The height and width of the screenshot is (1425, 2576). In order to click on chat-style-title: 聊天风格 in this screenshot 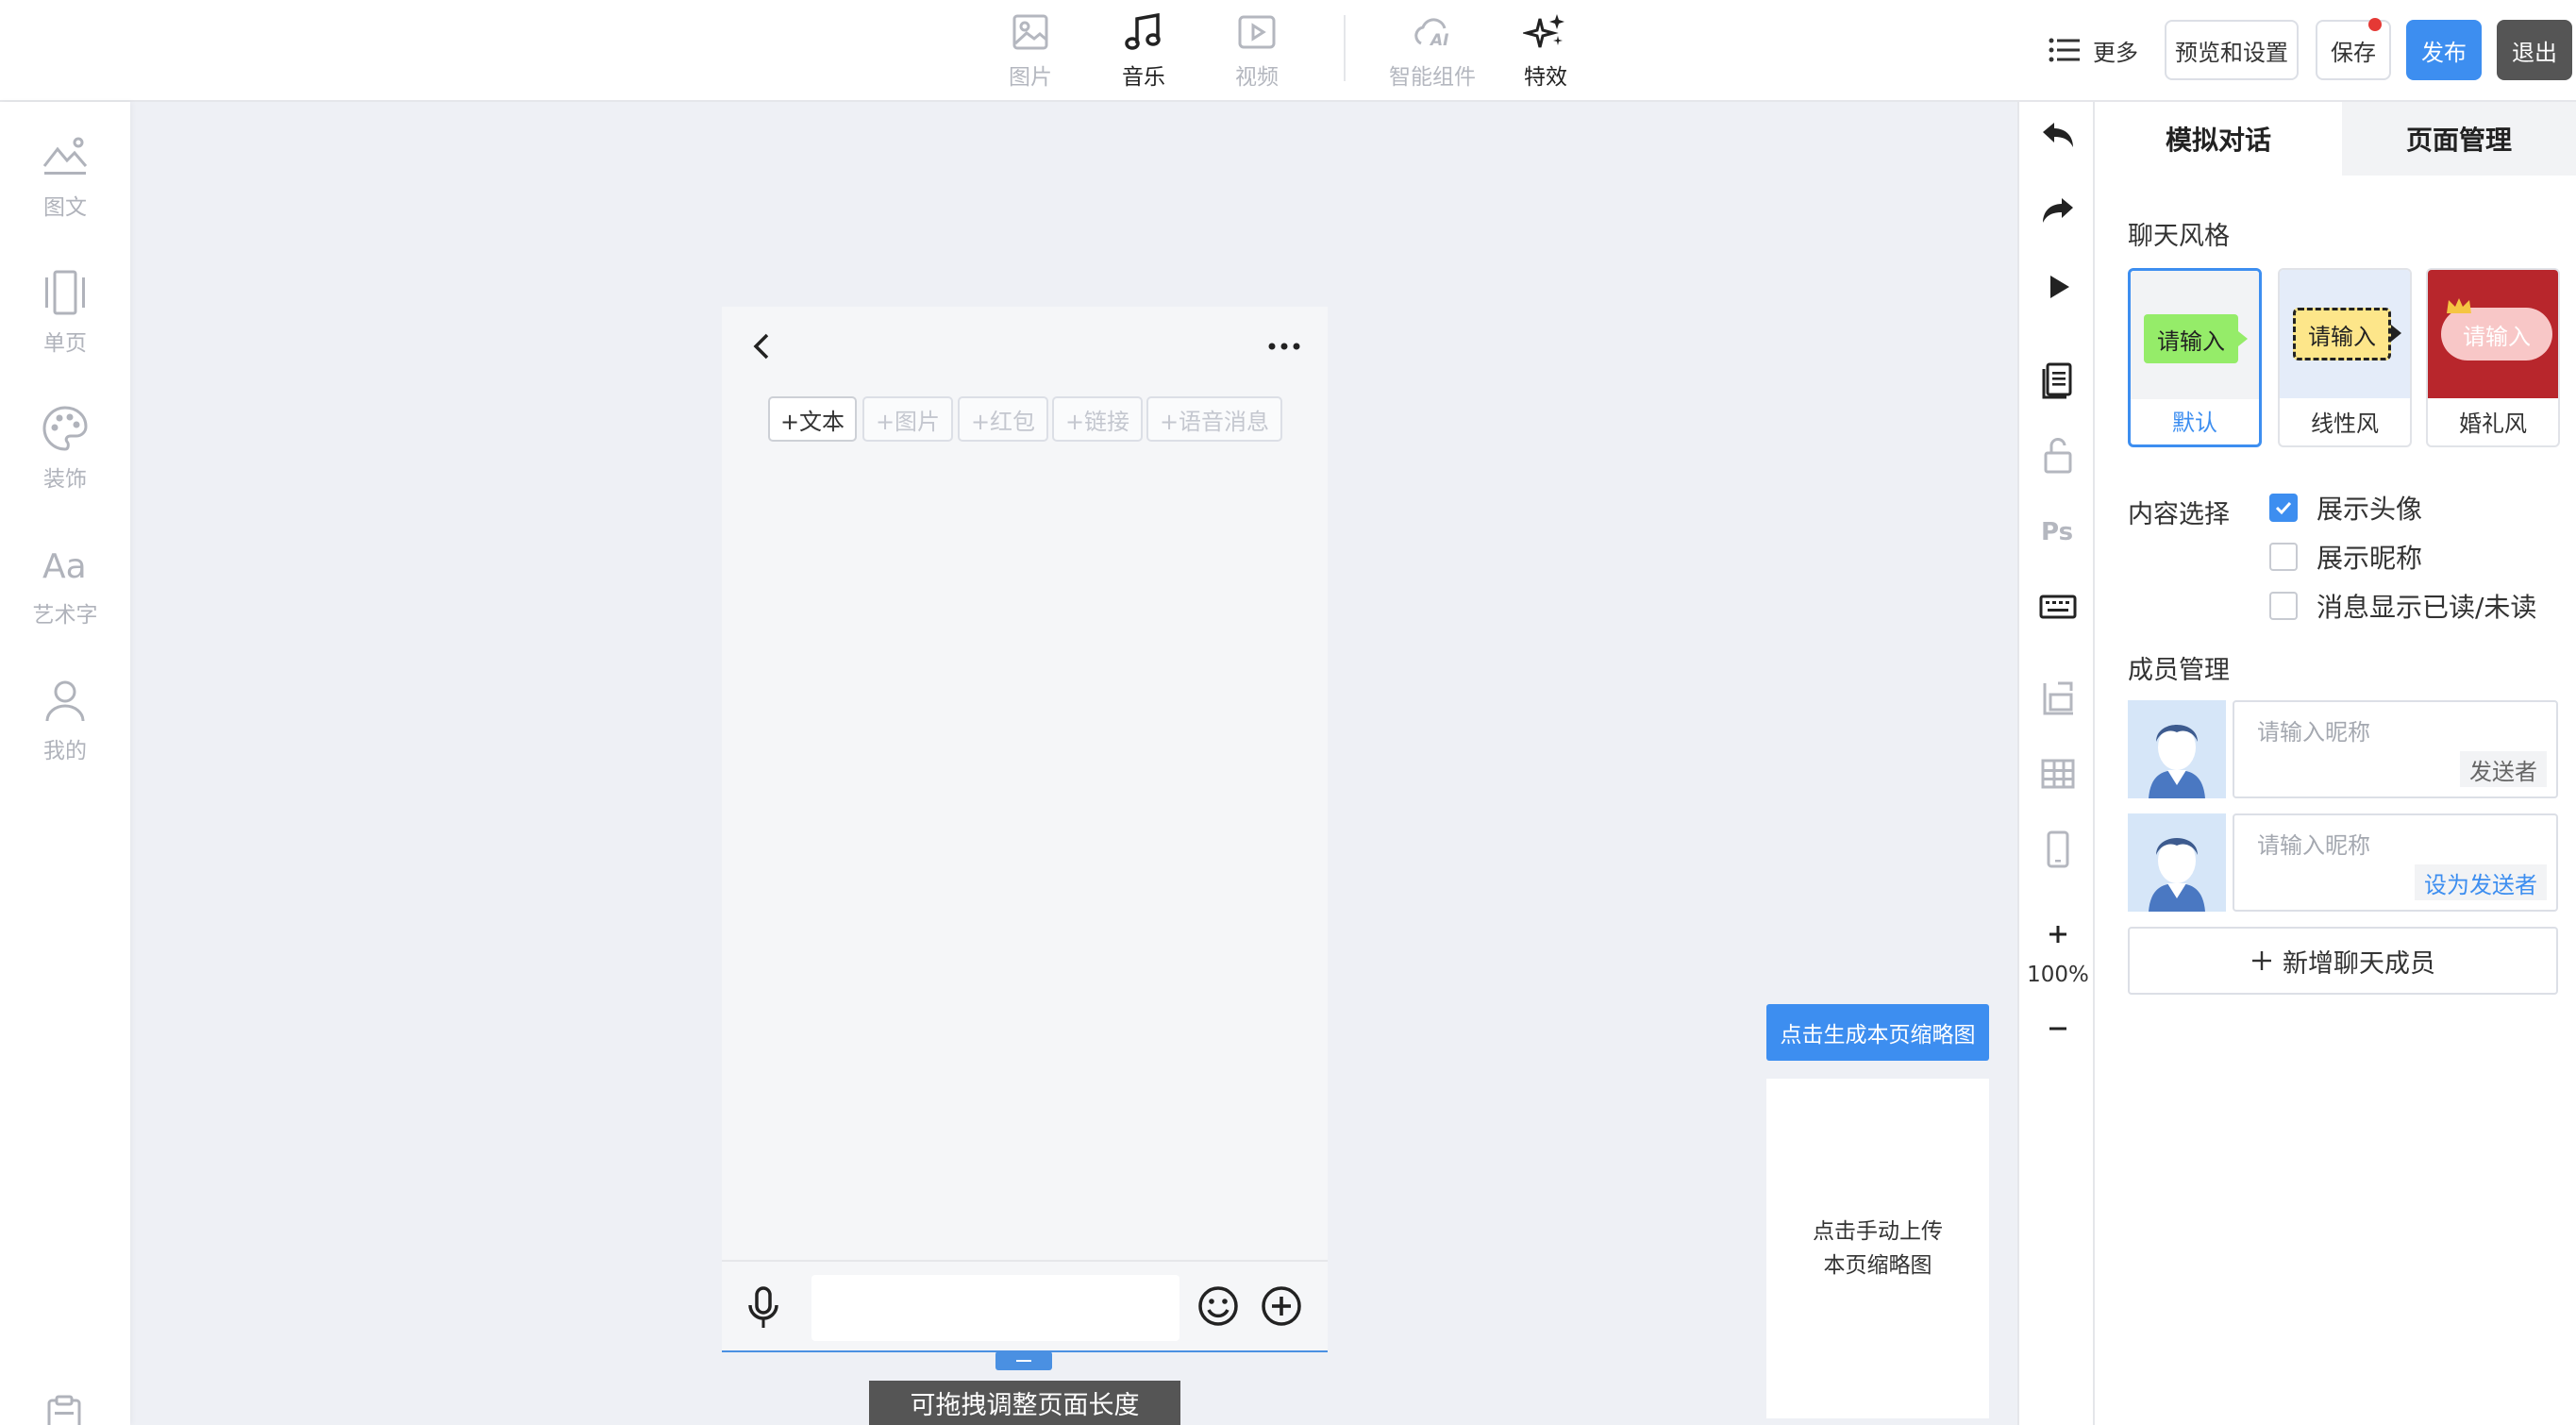, I will do `click(2179, 236)`.